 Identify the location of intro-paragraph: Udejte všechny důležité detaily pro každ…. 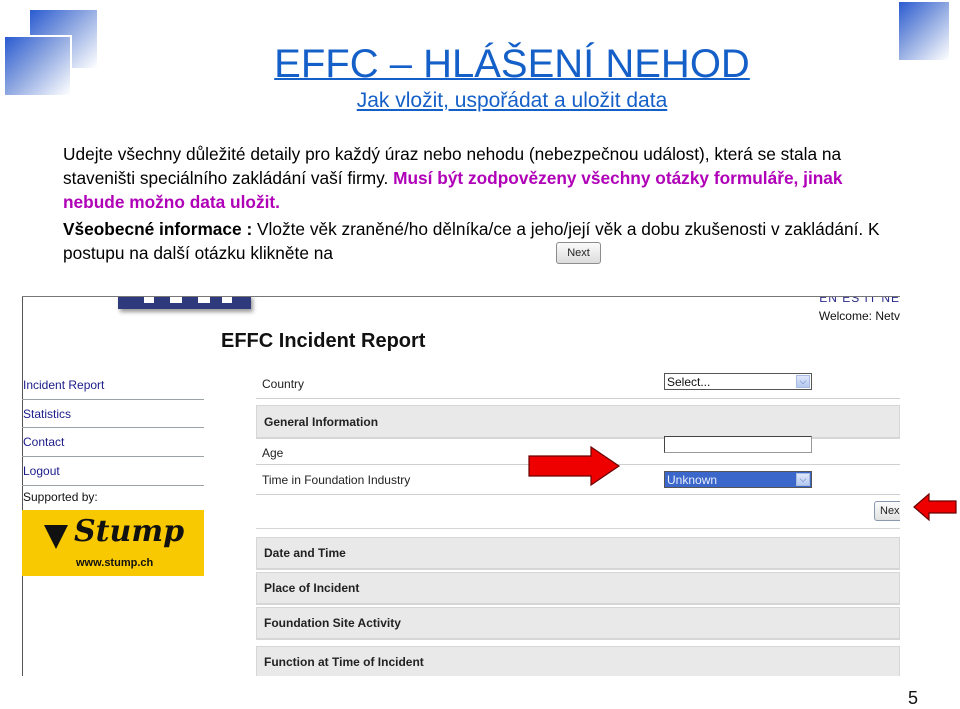
(478, 178).